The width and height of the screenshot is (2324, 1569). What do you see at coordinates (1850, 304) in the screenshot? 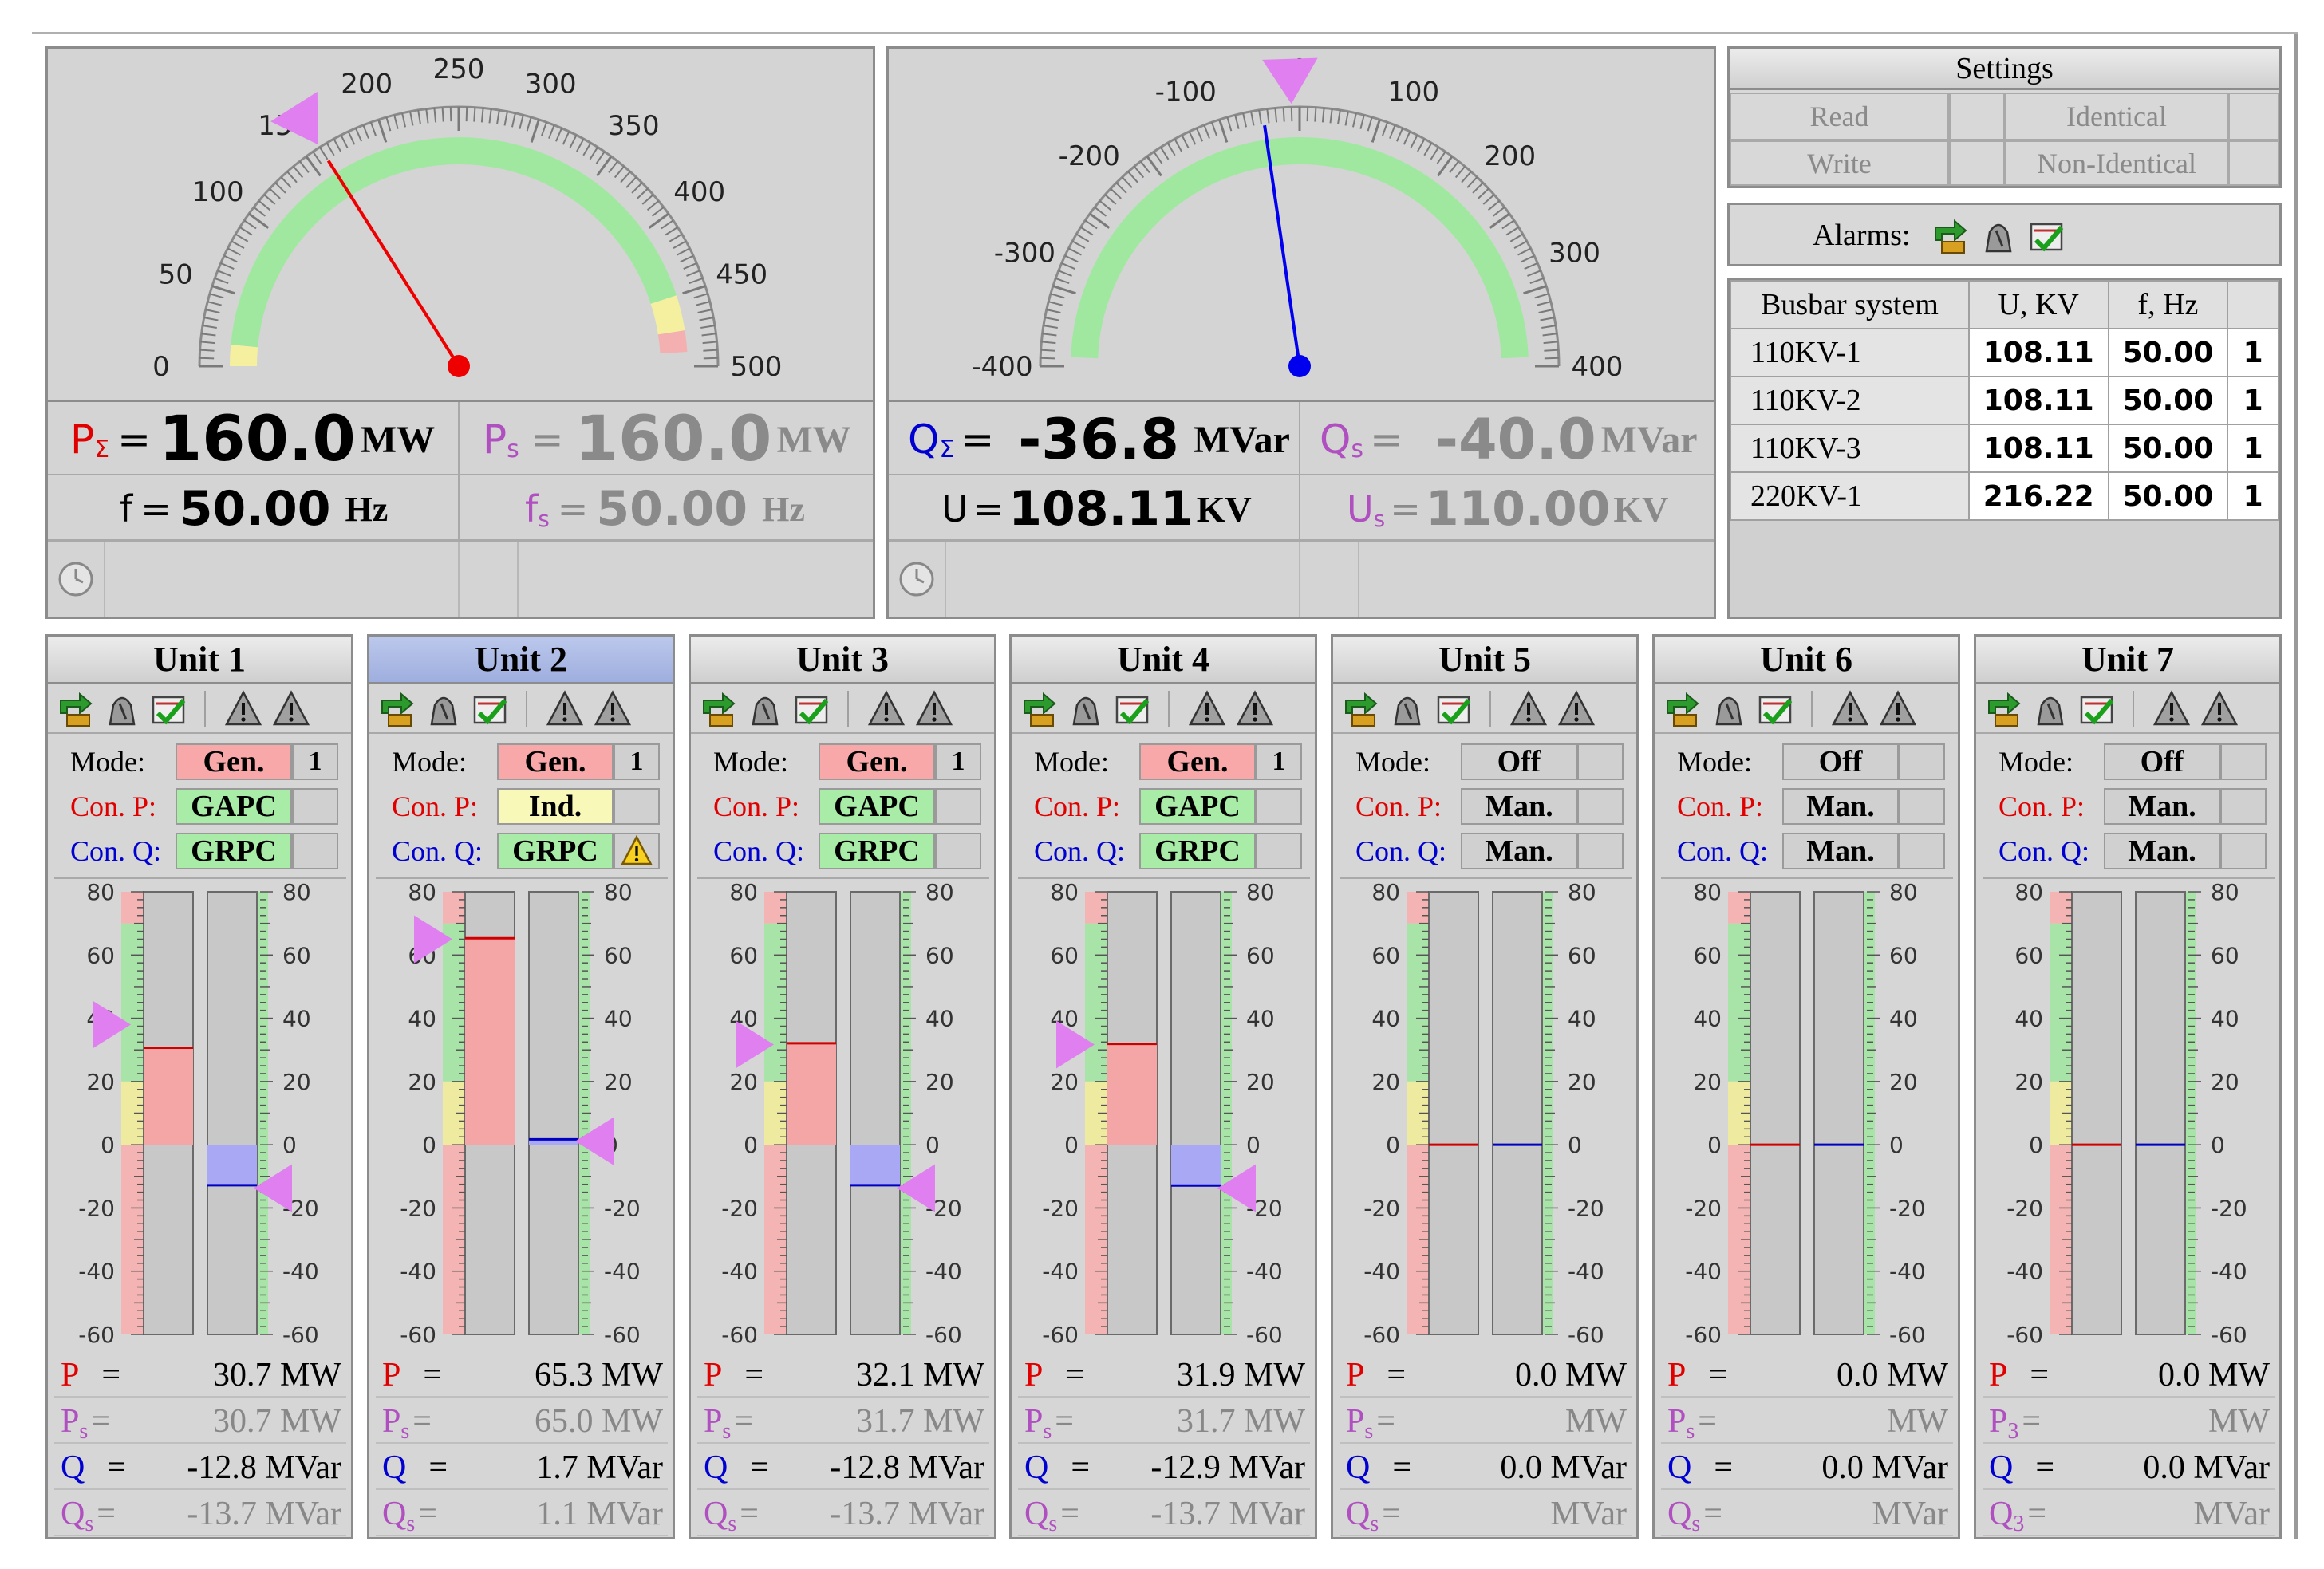
I see `header-busbar-system: Busbar system` at bounding box center [1850, 304].